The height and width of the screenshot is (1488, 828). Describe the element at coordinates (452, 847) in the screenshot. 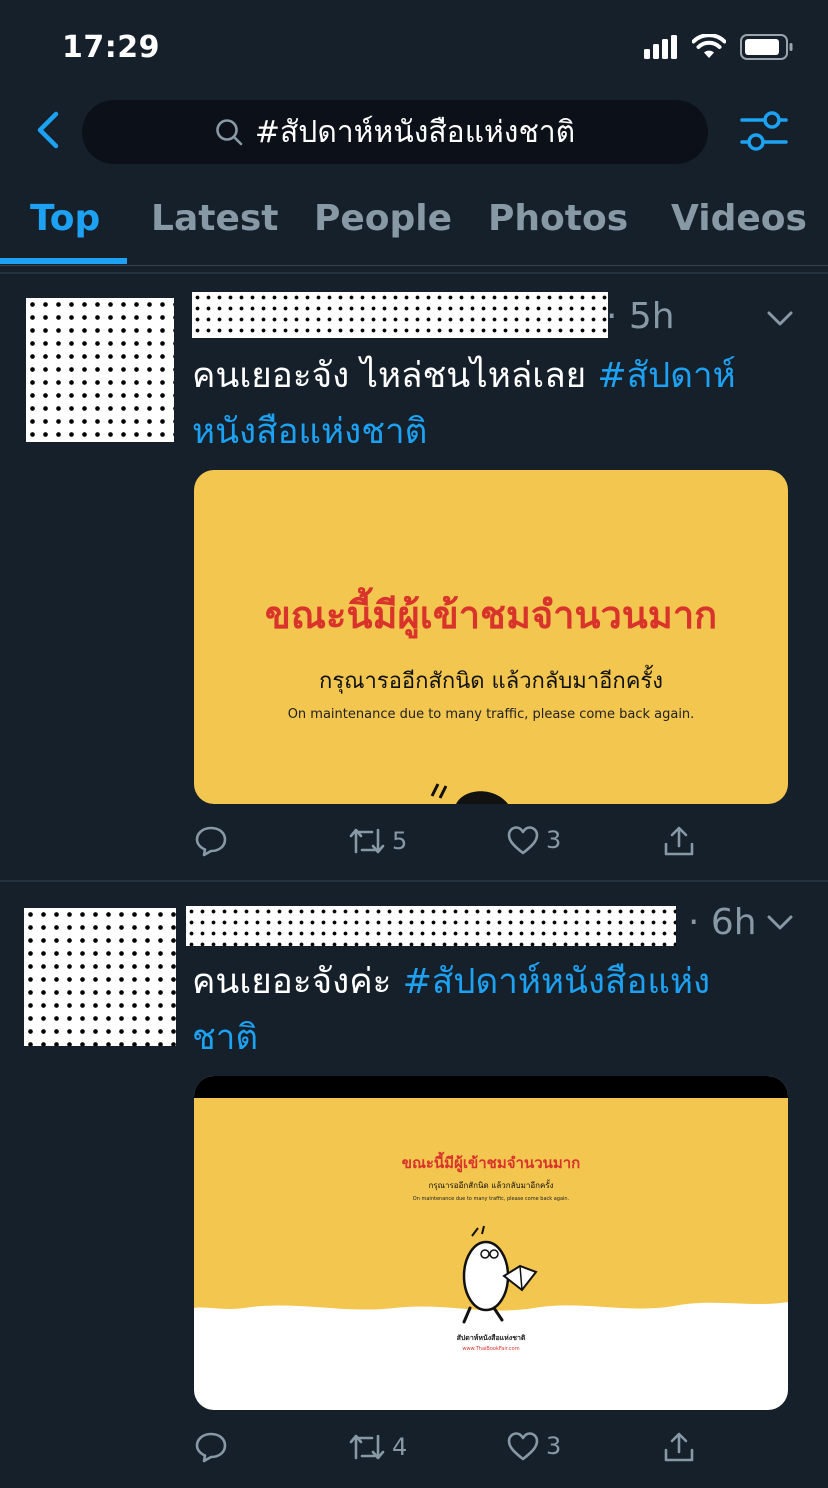

I see `tweet-actions: 5 3` at that location.